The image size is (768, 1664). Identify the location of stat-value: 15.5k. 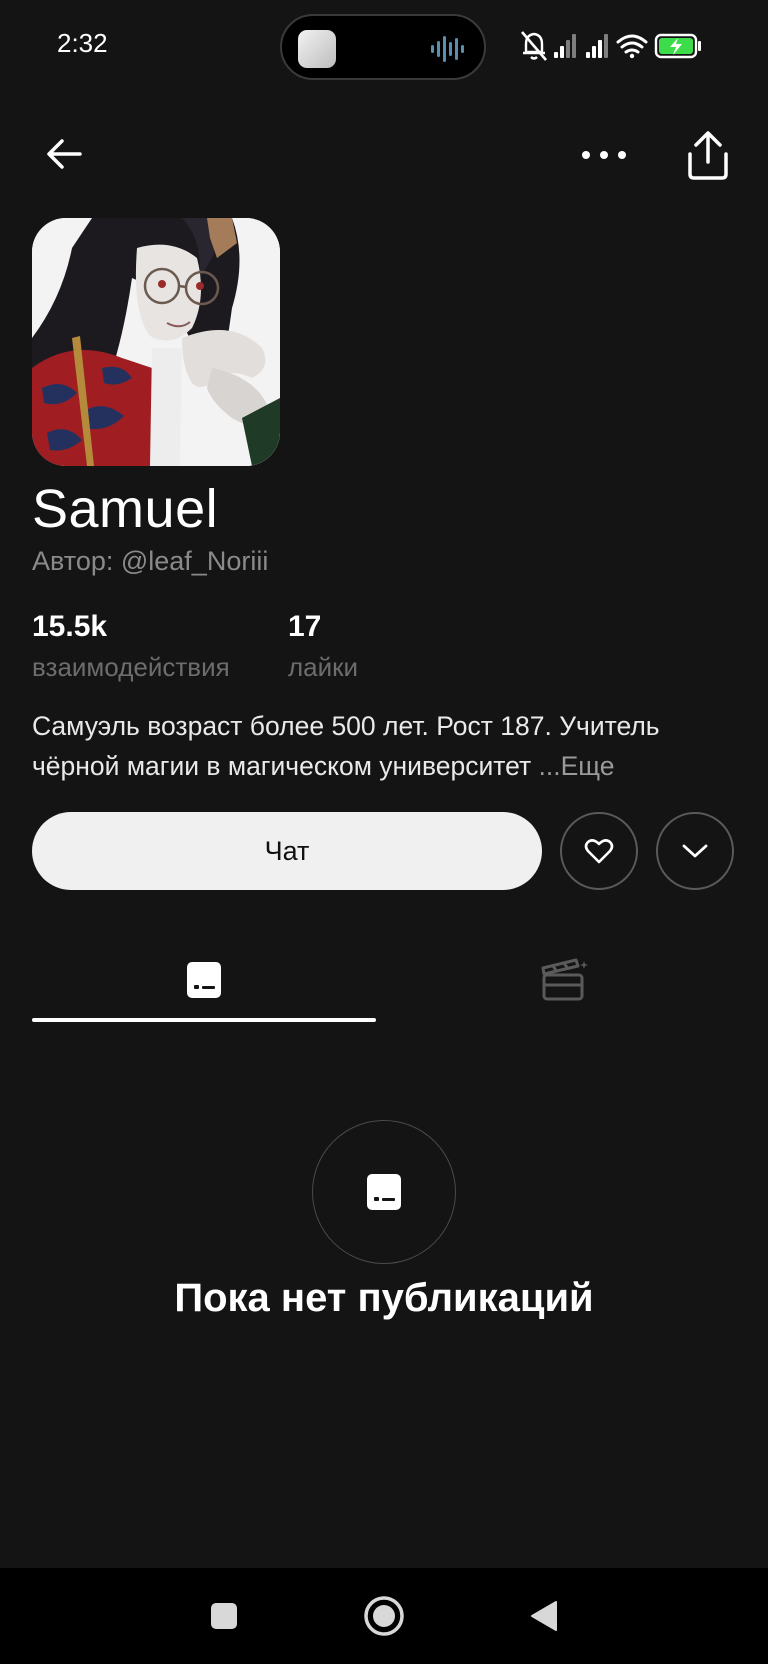
(70, 626).